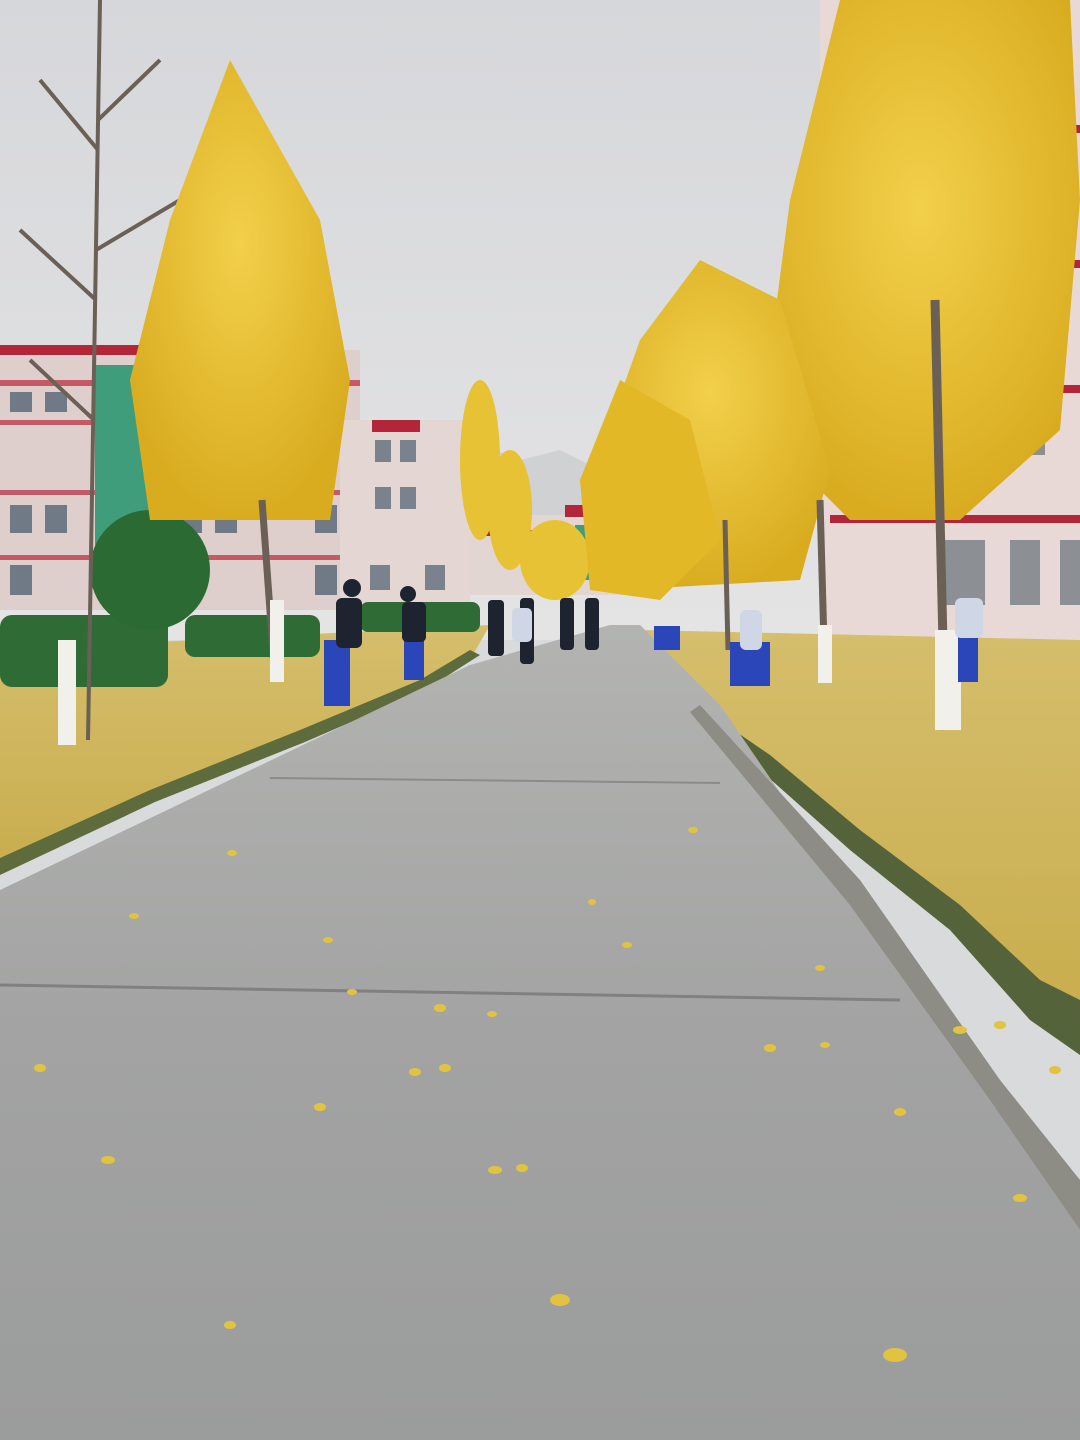  Describe the element at coordinates (67, 692) in the screenshot. I see `tree-trunk-white` at that location.